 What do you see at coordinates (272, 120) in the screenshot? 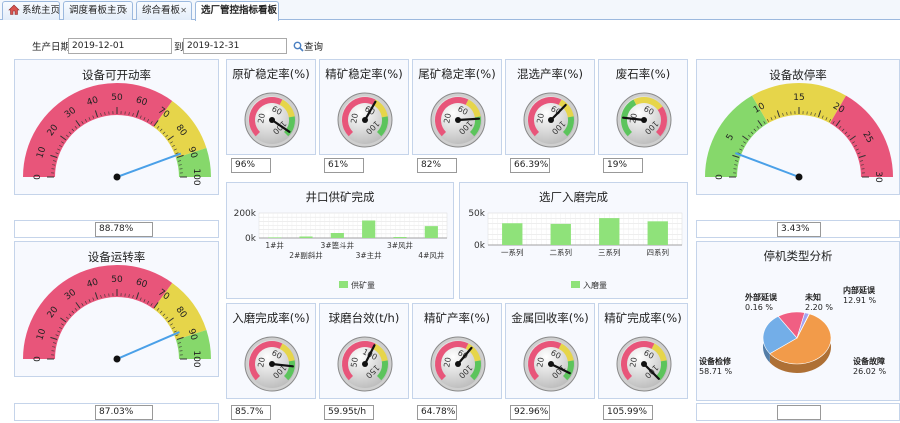
I see `ore-stability-gauge: 2060100` at bounding box center [272, 120].